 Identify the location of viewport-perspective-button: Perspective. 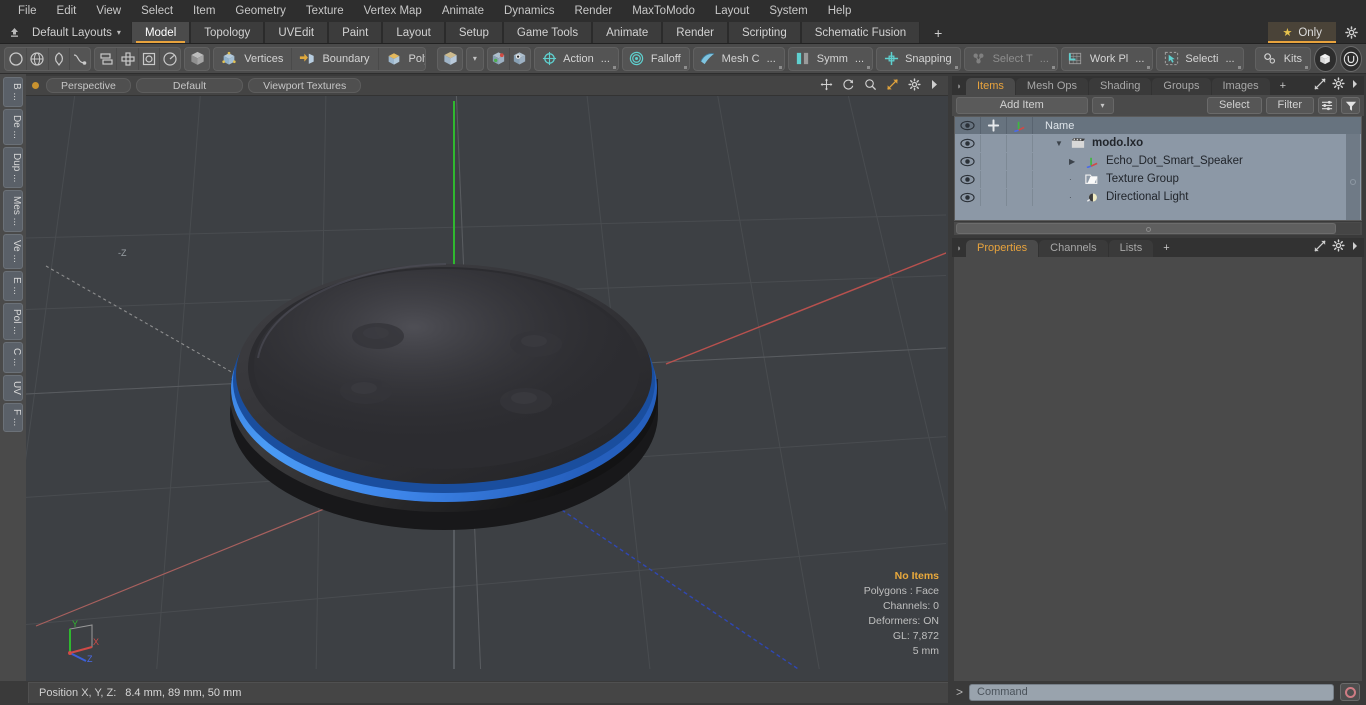
(88, 85).